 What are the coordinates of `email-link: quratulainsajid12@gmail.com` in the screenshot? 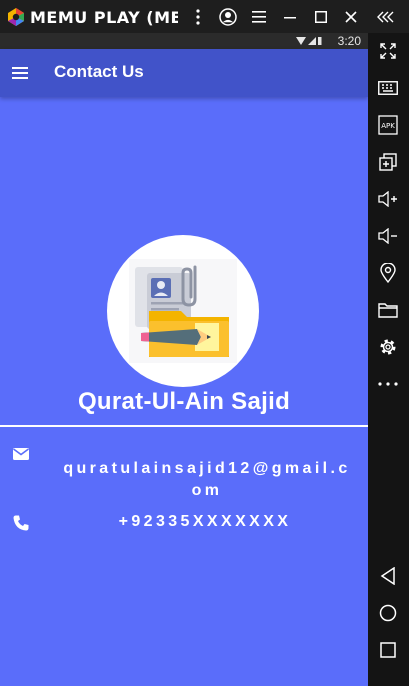 It's located at (207, 480).